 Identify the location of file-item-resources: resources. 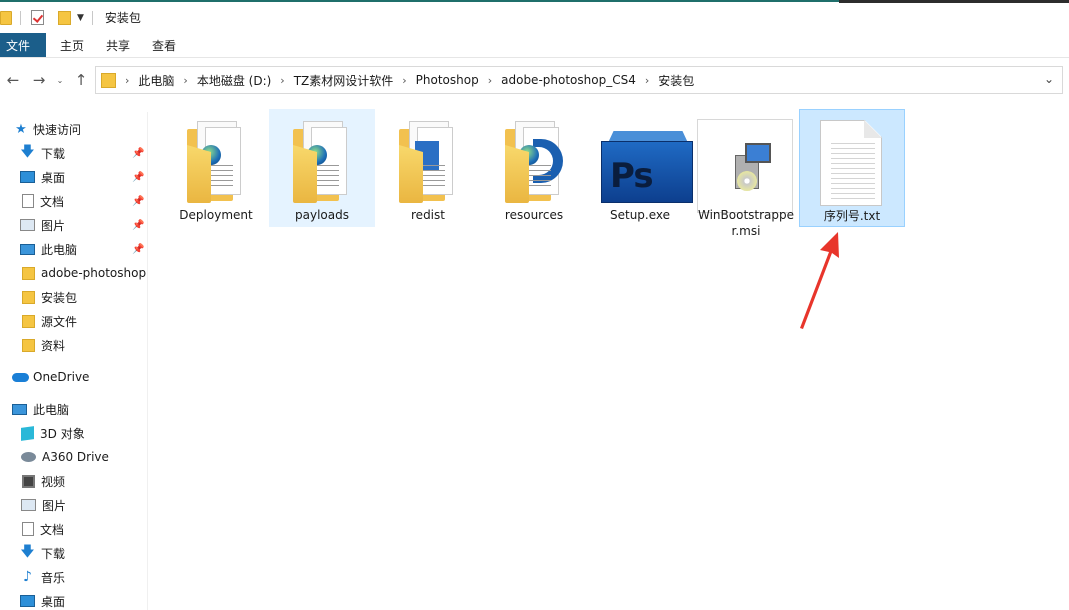
(534, 168).